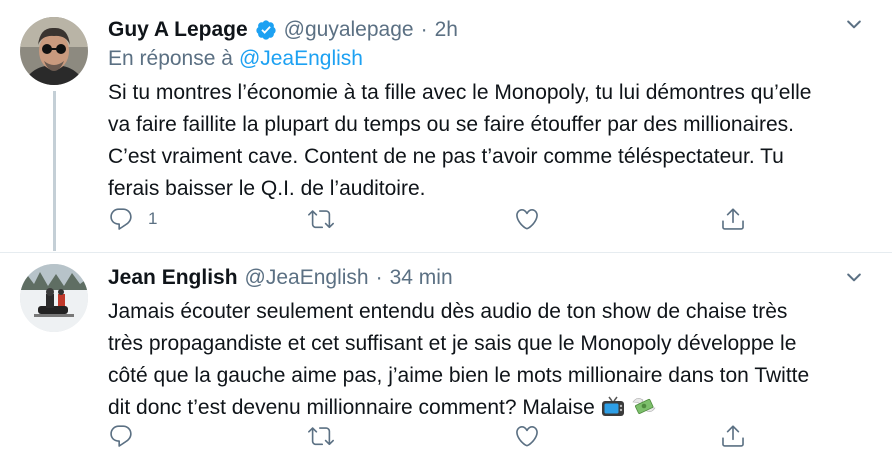 This screenshot has width=892, height=467. I want to click on reply-button, so click(128, 436).